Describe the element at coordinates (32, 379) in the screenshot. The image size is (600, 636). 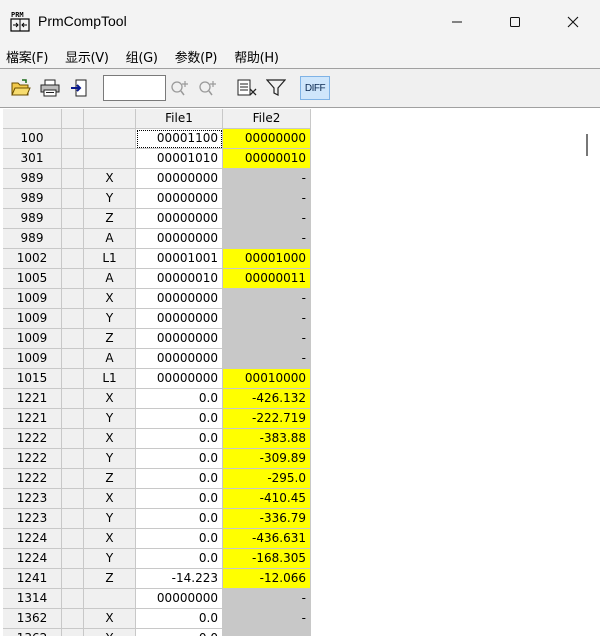
I see `param-number-cell: 1015` at that location.